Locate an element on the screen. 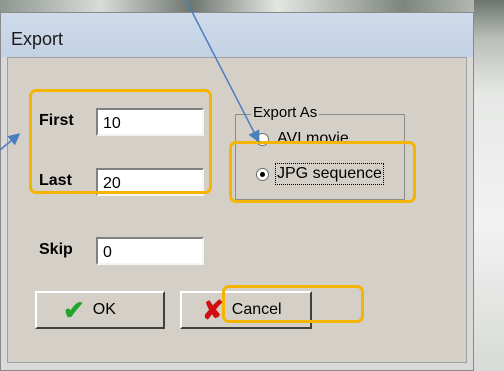  ok-button: ✔ OK is located at coordinates (100, 310).